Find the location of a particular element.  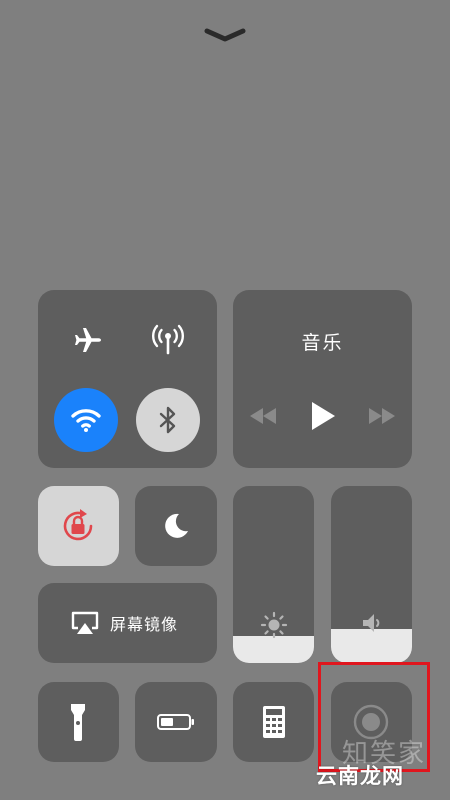

airplane-icon is located at coordinates (88, 340).